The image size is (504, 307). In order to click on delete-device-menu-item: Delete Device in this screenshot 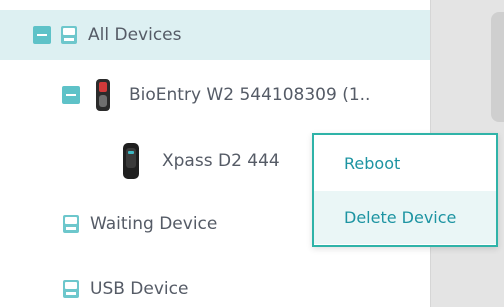, I will do `click(405, 217)`.